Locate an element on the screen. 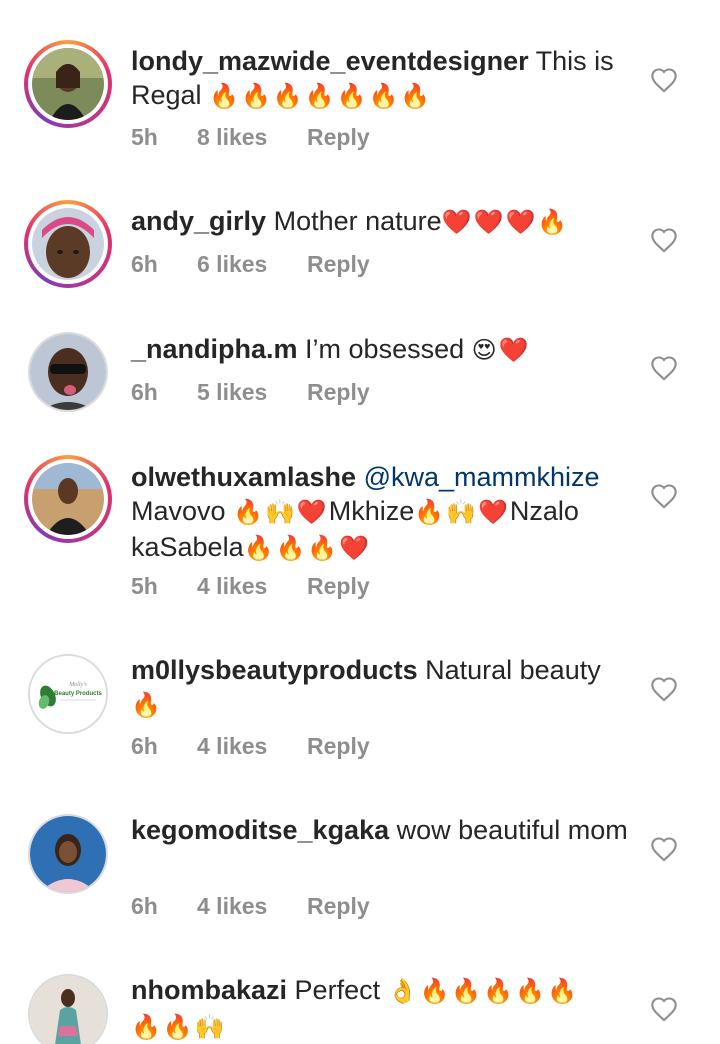 Image resolution: width=720 pixels, height=1044 pixels. comment-emoji: 😍❤️ is located at coordinates (501, 350).